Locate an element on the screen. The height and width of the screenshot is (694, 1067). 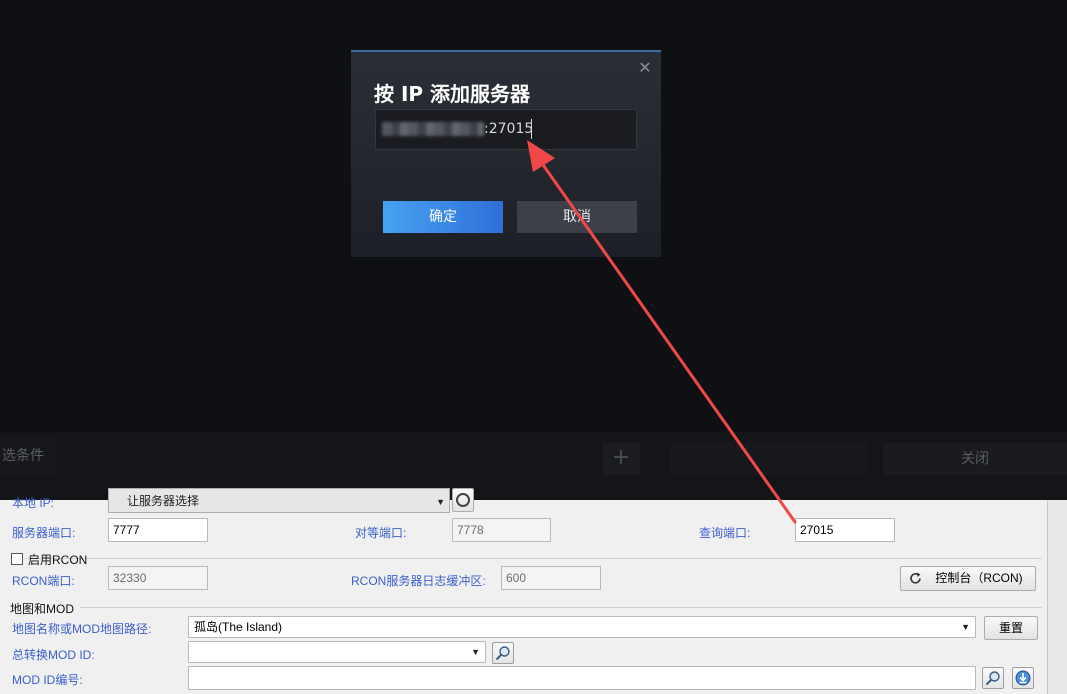
local-ip-select: 让服务器选择 ▼ is located at coordinates (279, 500).